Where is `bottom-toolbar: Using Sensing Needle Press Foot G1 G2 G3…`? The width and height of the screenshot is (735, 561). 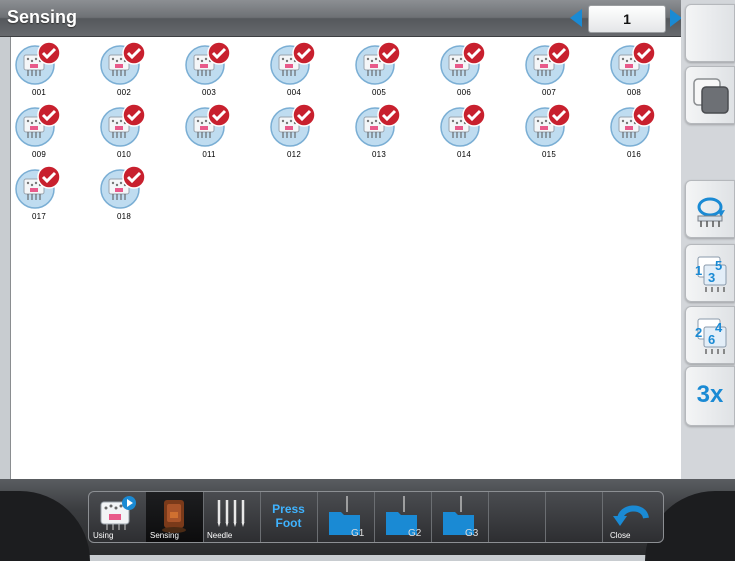
bottom-toolbar: Using Sensing Needle Press Foot G1 G2 G3… is located at coordinates (367, 520).